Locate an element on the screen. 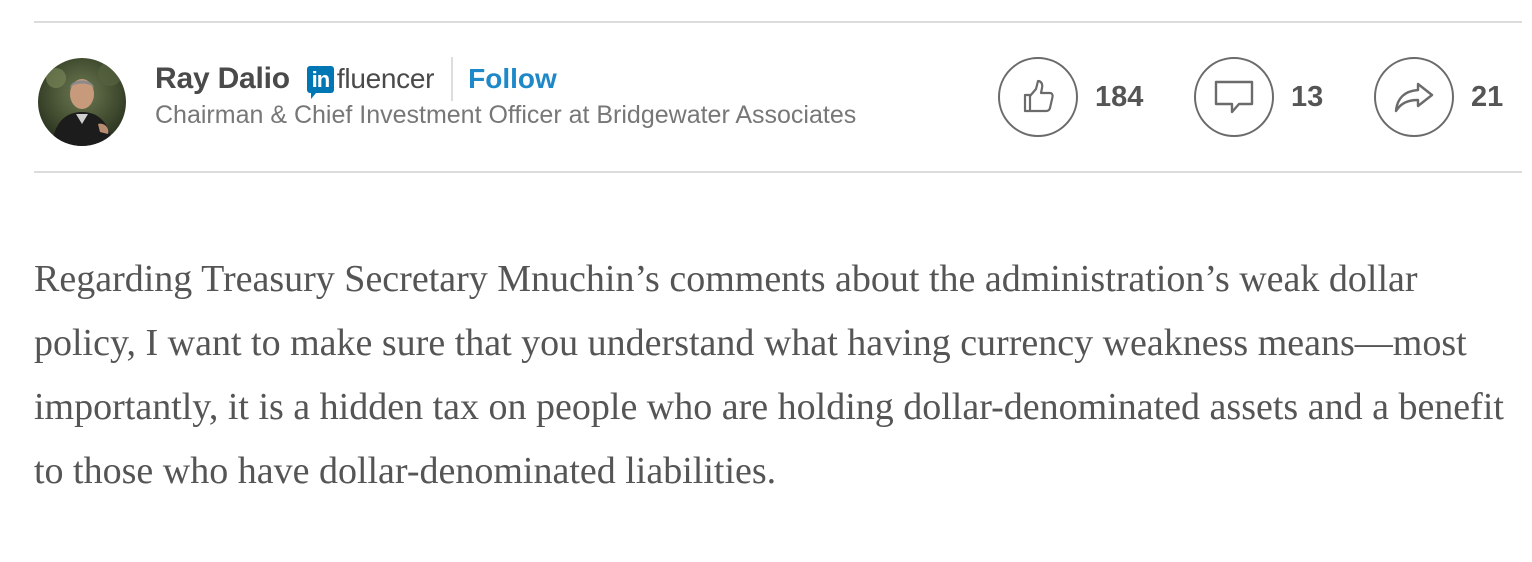 The width and height of the screenshot is (1532, 562). share-action: 21 is located at coordinates (1438, 97).